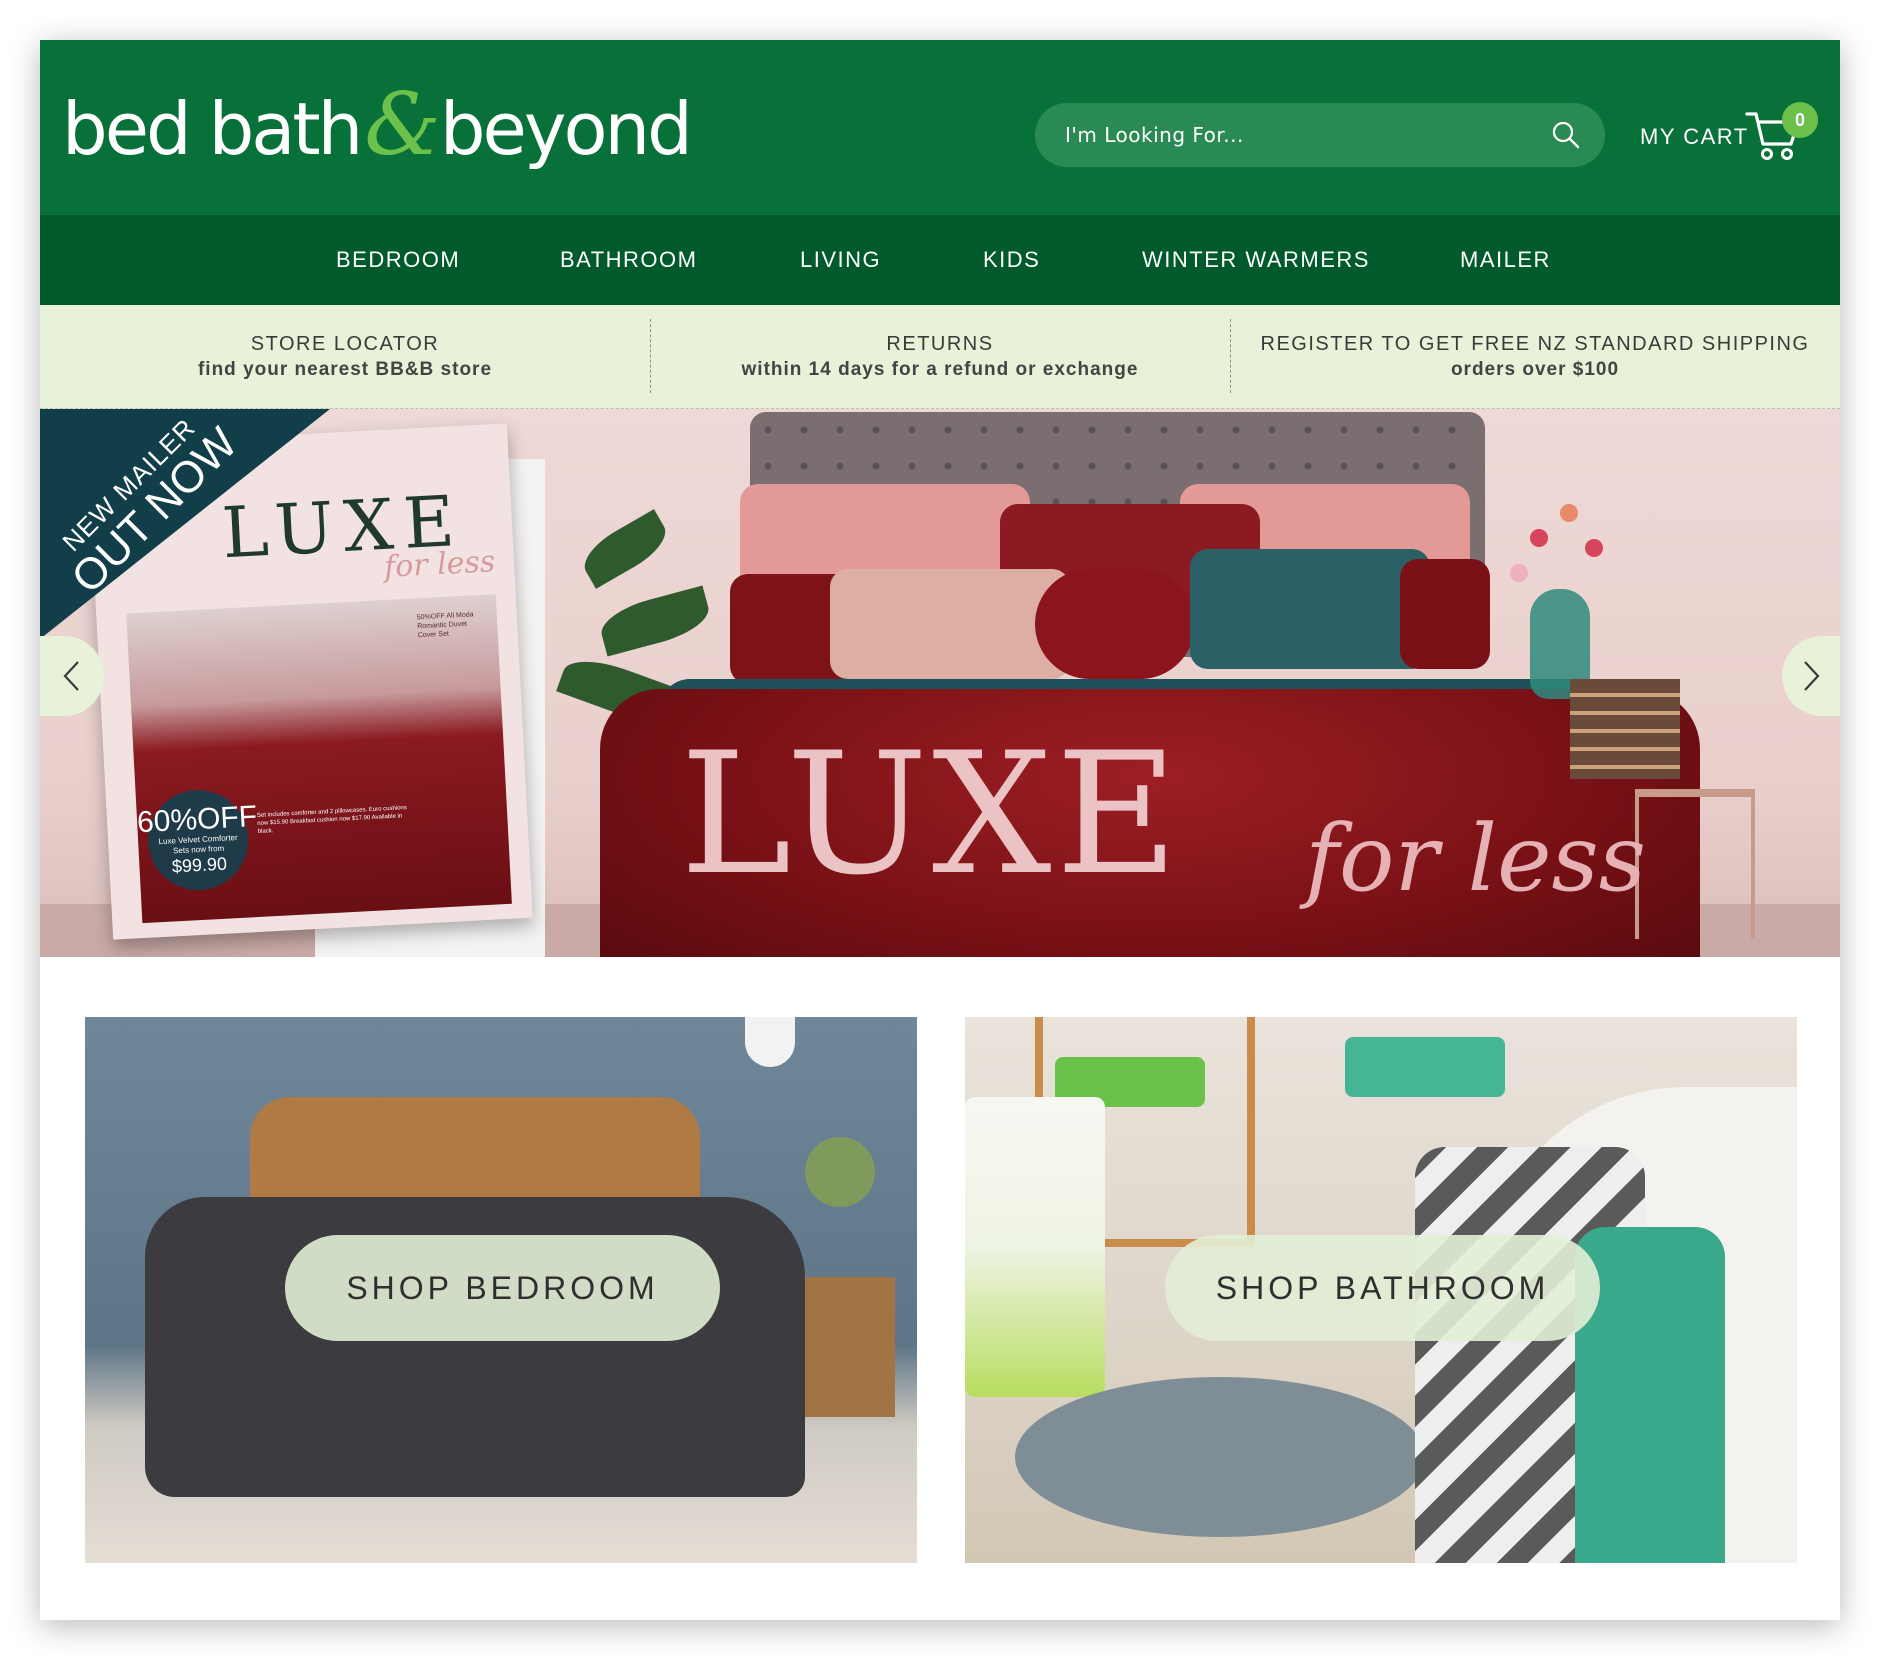  I want to click on shop-bathroom-button: SHOP BATHROOM, so click(1382, 1288).